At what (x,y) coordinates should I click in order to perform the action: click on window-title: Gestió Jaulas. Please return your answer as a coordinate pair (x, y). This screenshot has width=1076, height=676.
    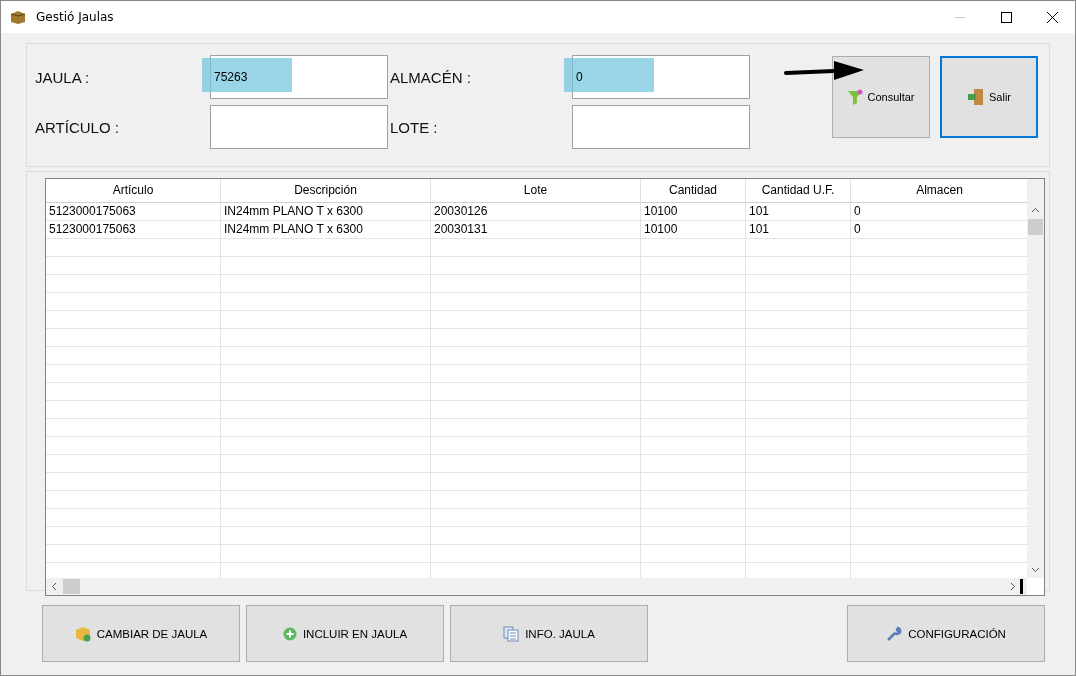
    Looking at the image, I should click on (75, 17).